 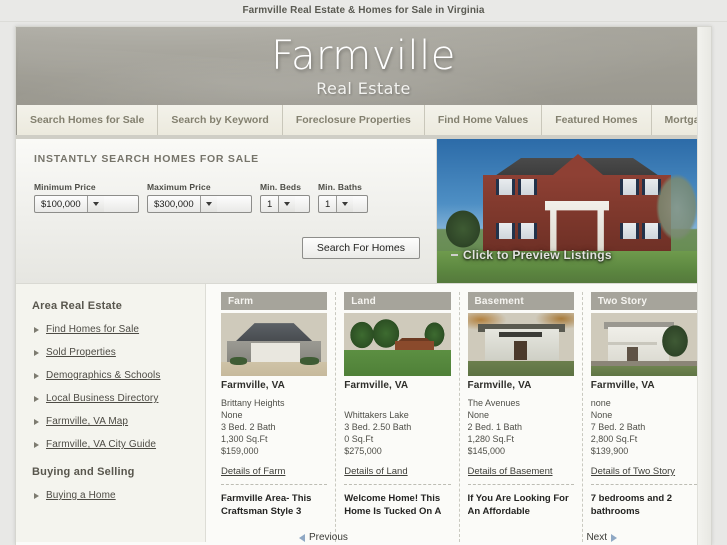 What do you see at coordinates (266, 505) in the screenshot?
I see `listing-description: Farmville Area- This Craftsman Style 3` at bounding box center [266, 505].